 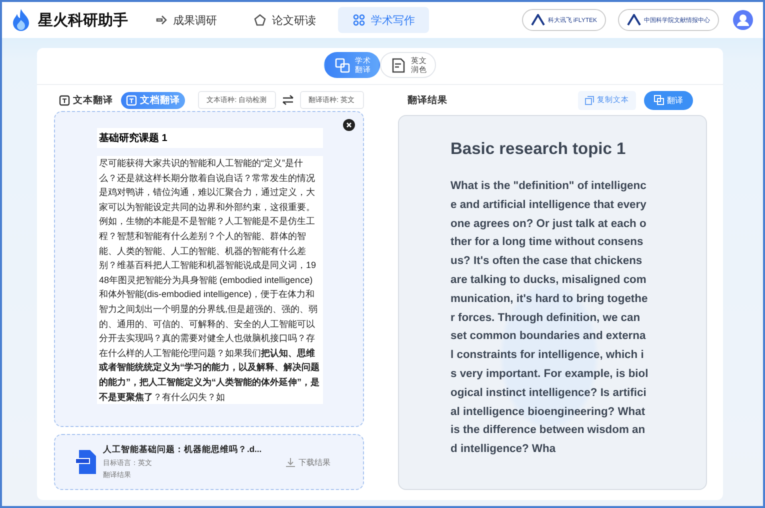 I want to click on close-button, so click(x=348, y=125).